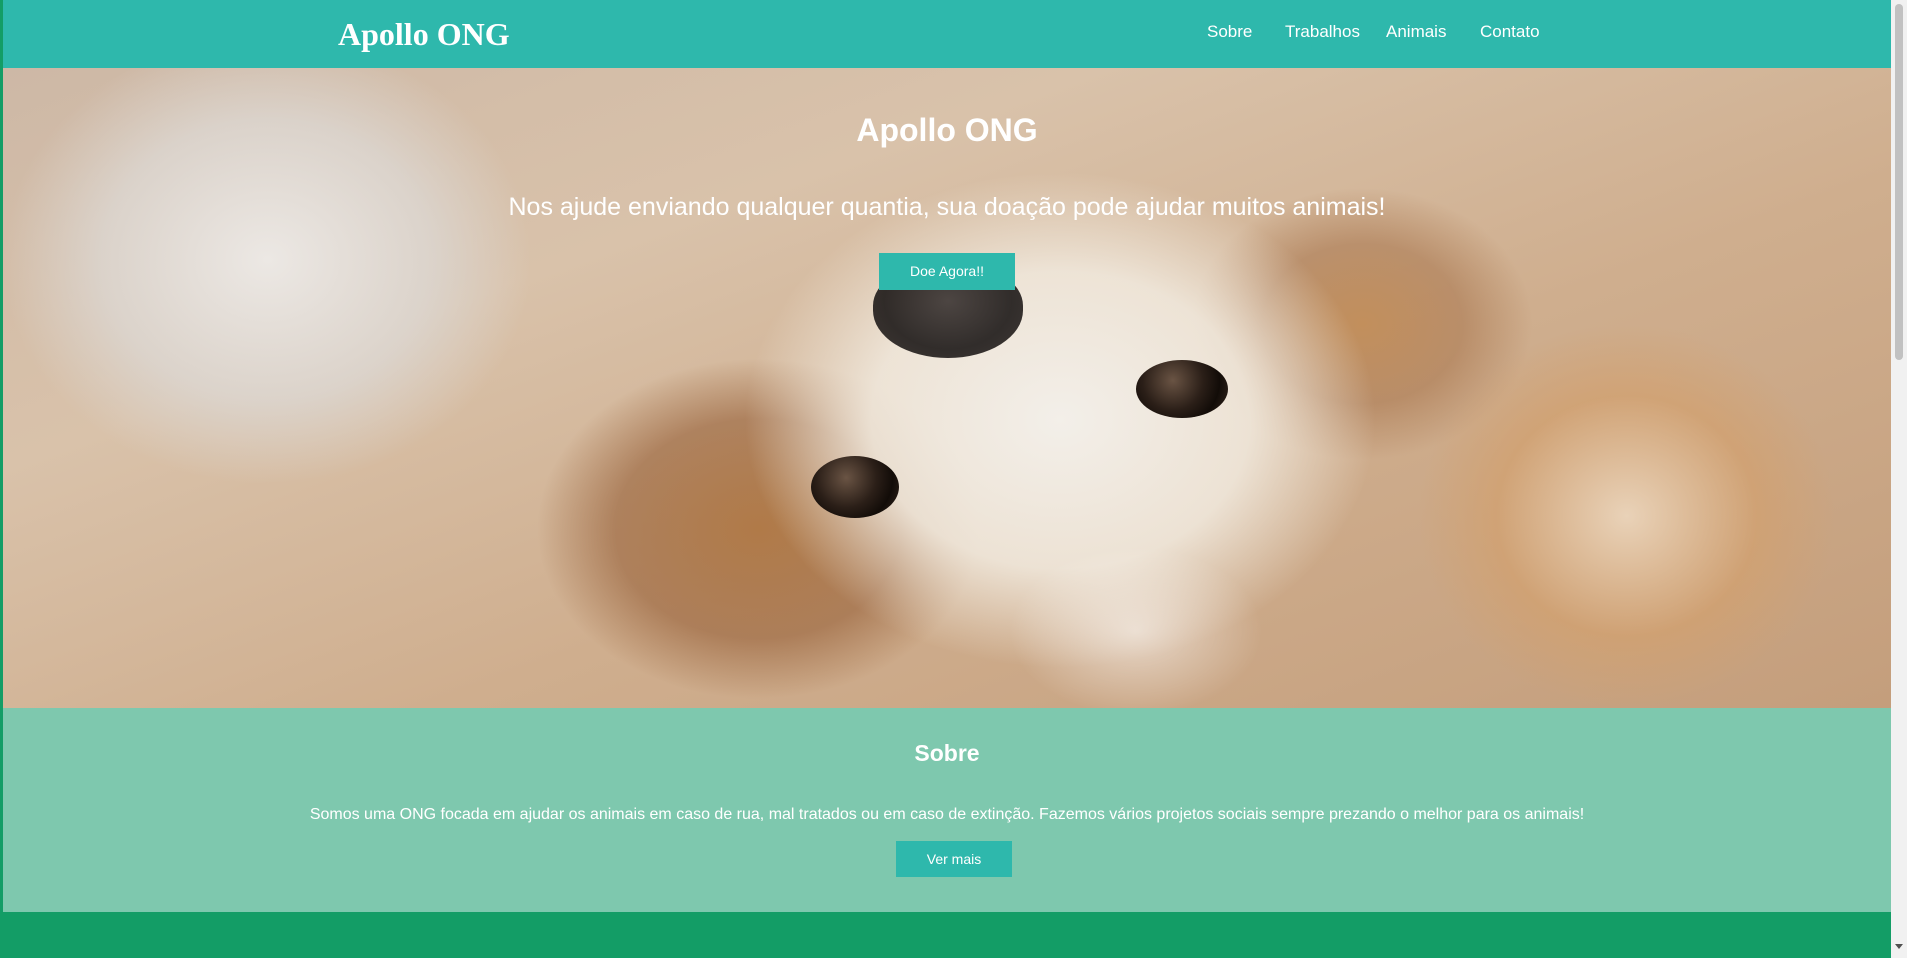  Describe the element at coordinates (1899, 946) in the screenshot. I see `scroll-down-arrow-icon` at that location.